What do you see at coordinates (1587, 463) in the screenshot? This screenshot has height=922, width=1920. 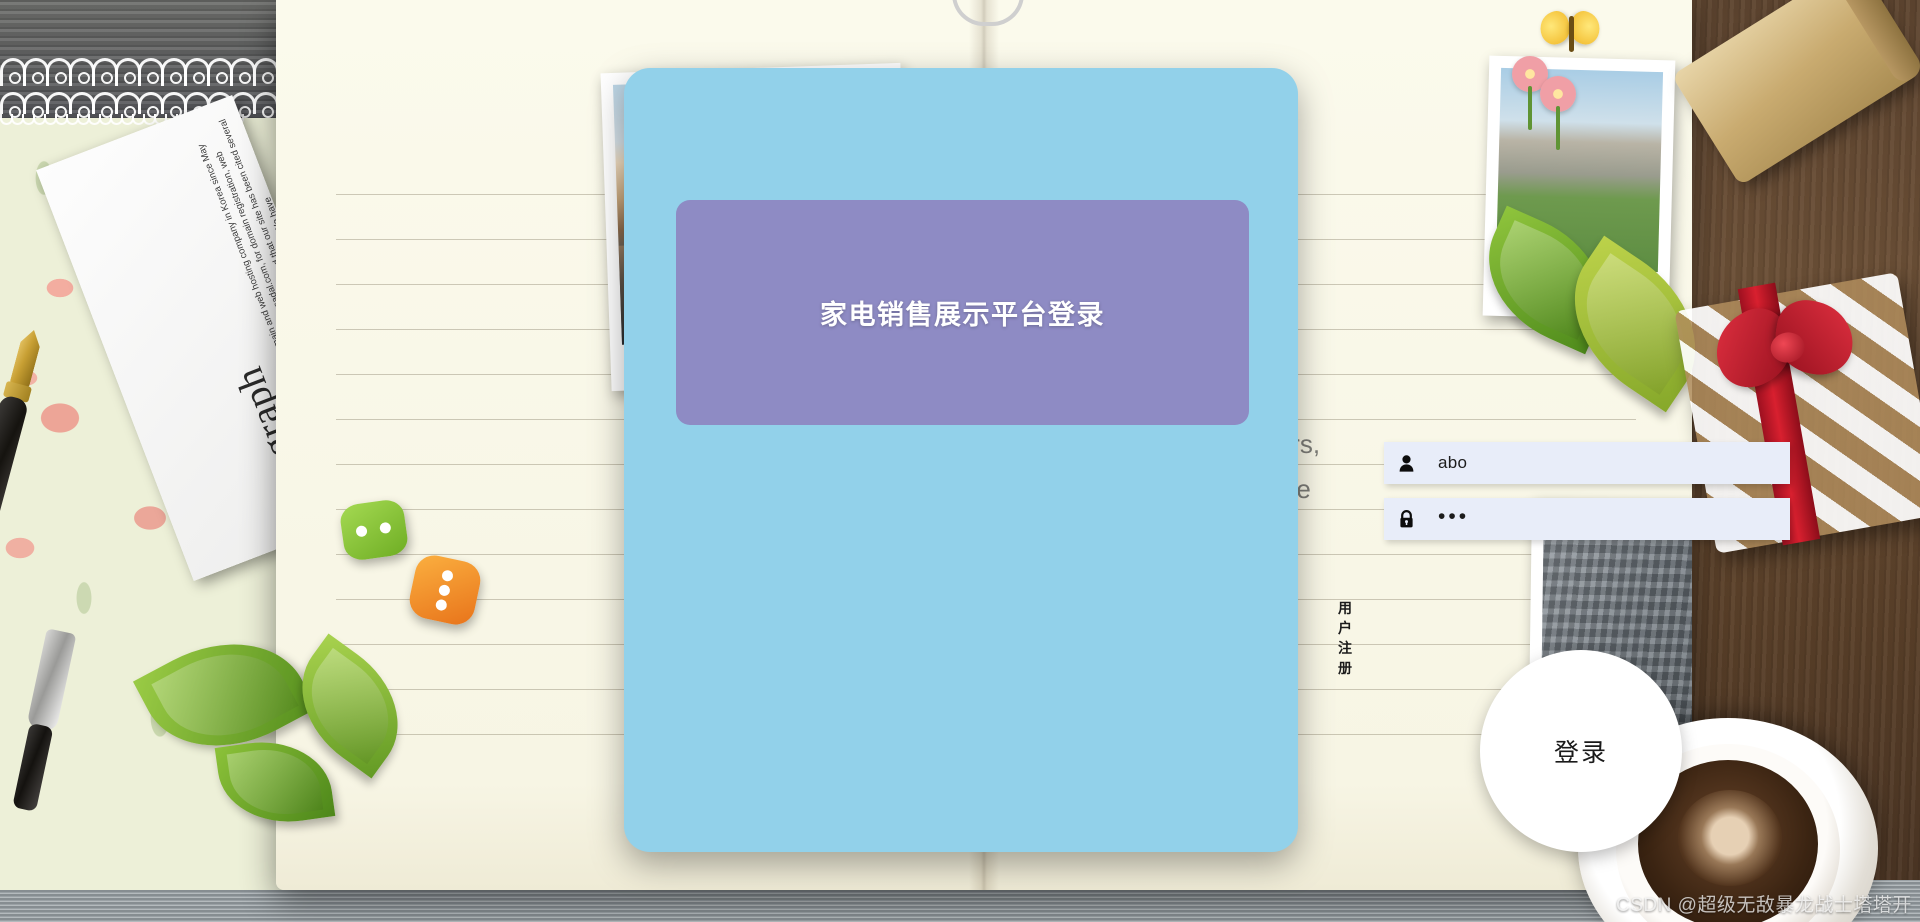 I see `username-field: abo` at bounding box center [1587, 463].